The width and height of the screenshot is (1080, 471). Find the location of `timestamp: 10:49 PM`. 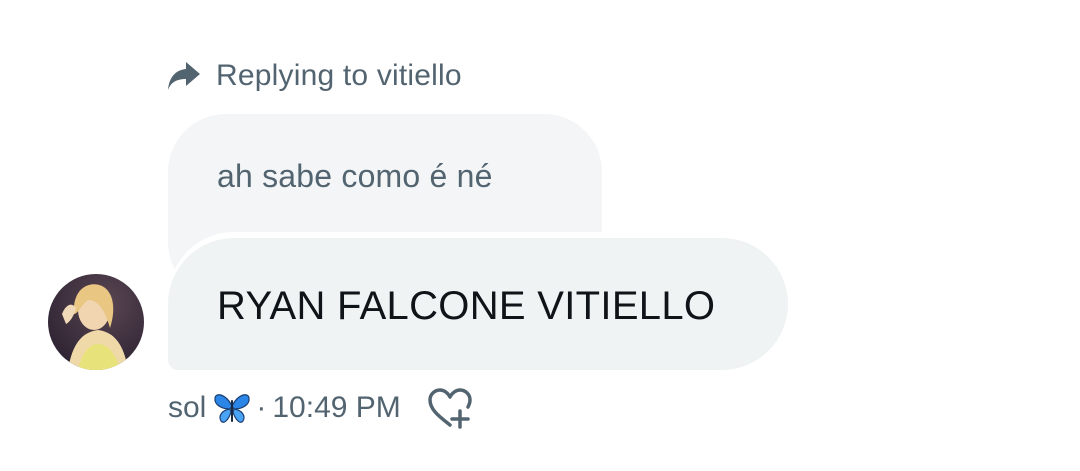

timestamp: 10:49 PM is located at coordinates (336, 407).